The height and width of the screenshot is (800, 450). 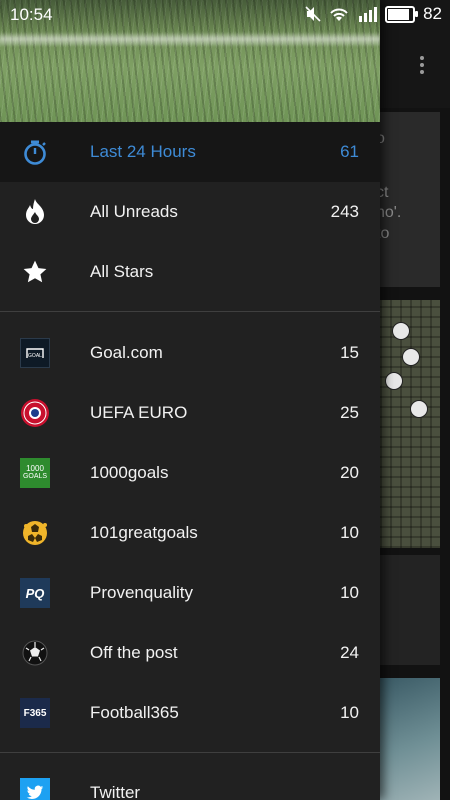 I want to click on twitter-icon, so click(x=35, y=789).